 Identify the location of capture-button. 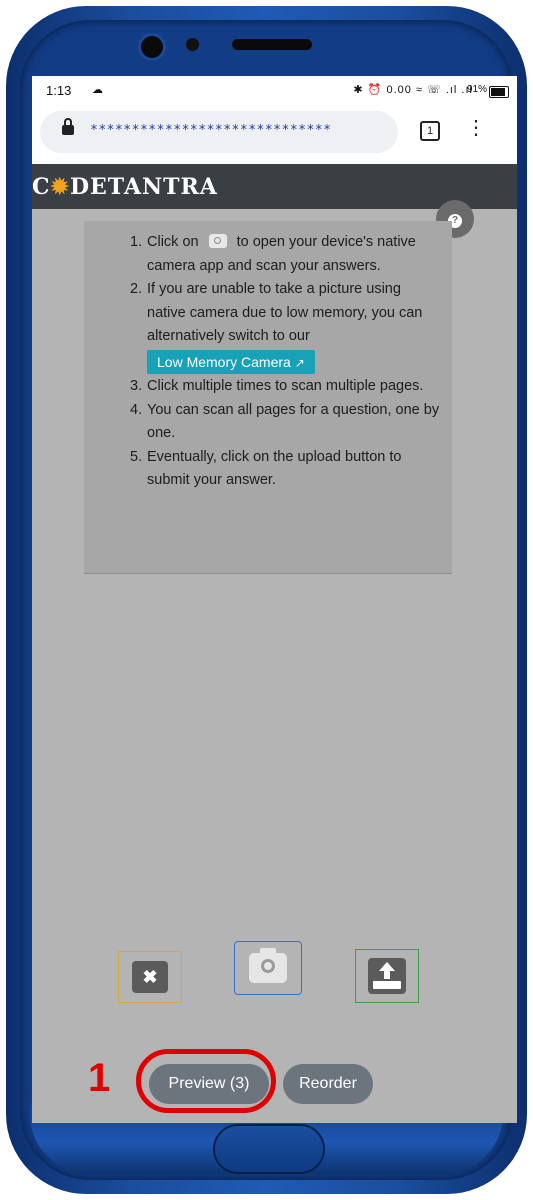
(268, 968).